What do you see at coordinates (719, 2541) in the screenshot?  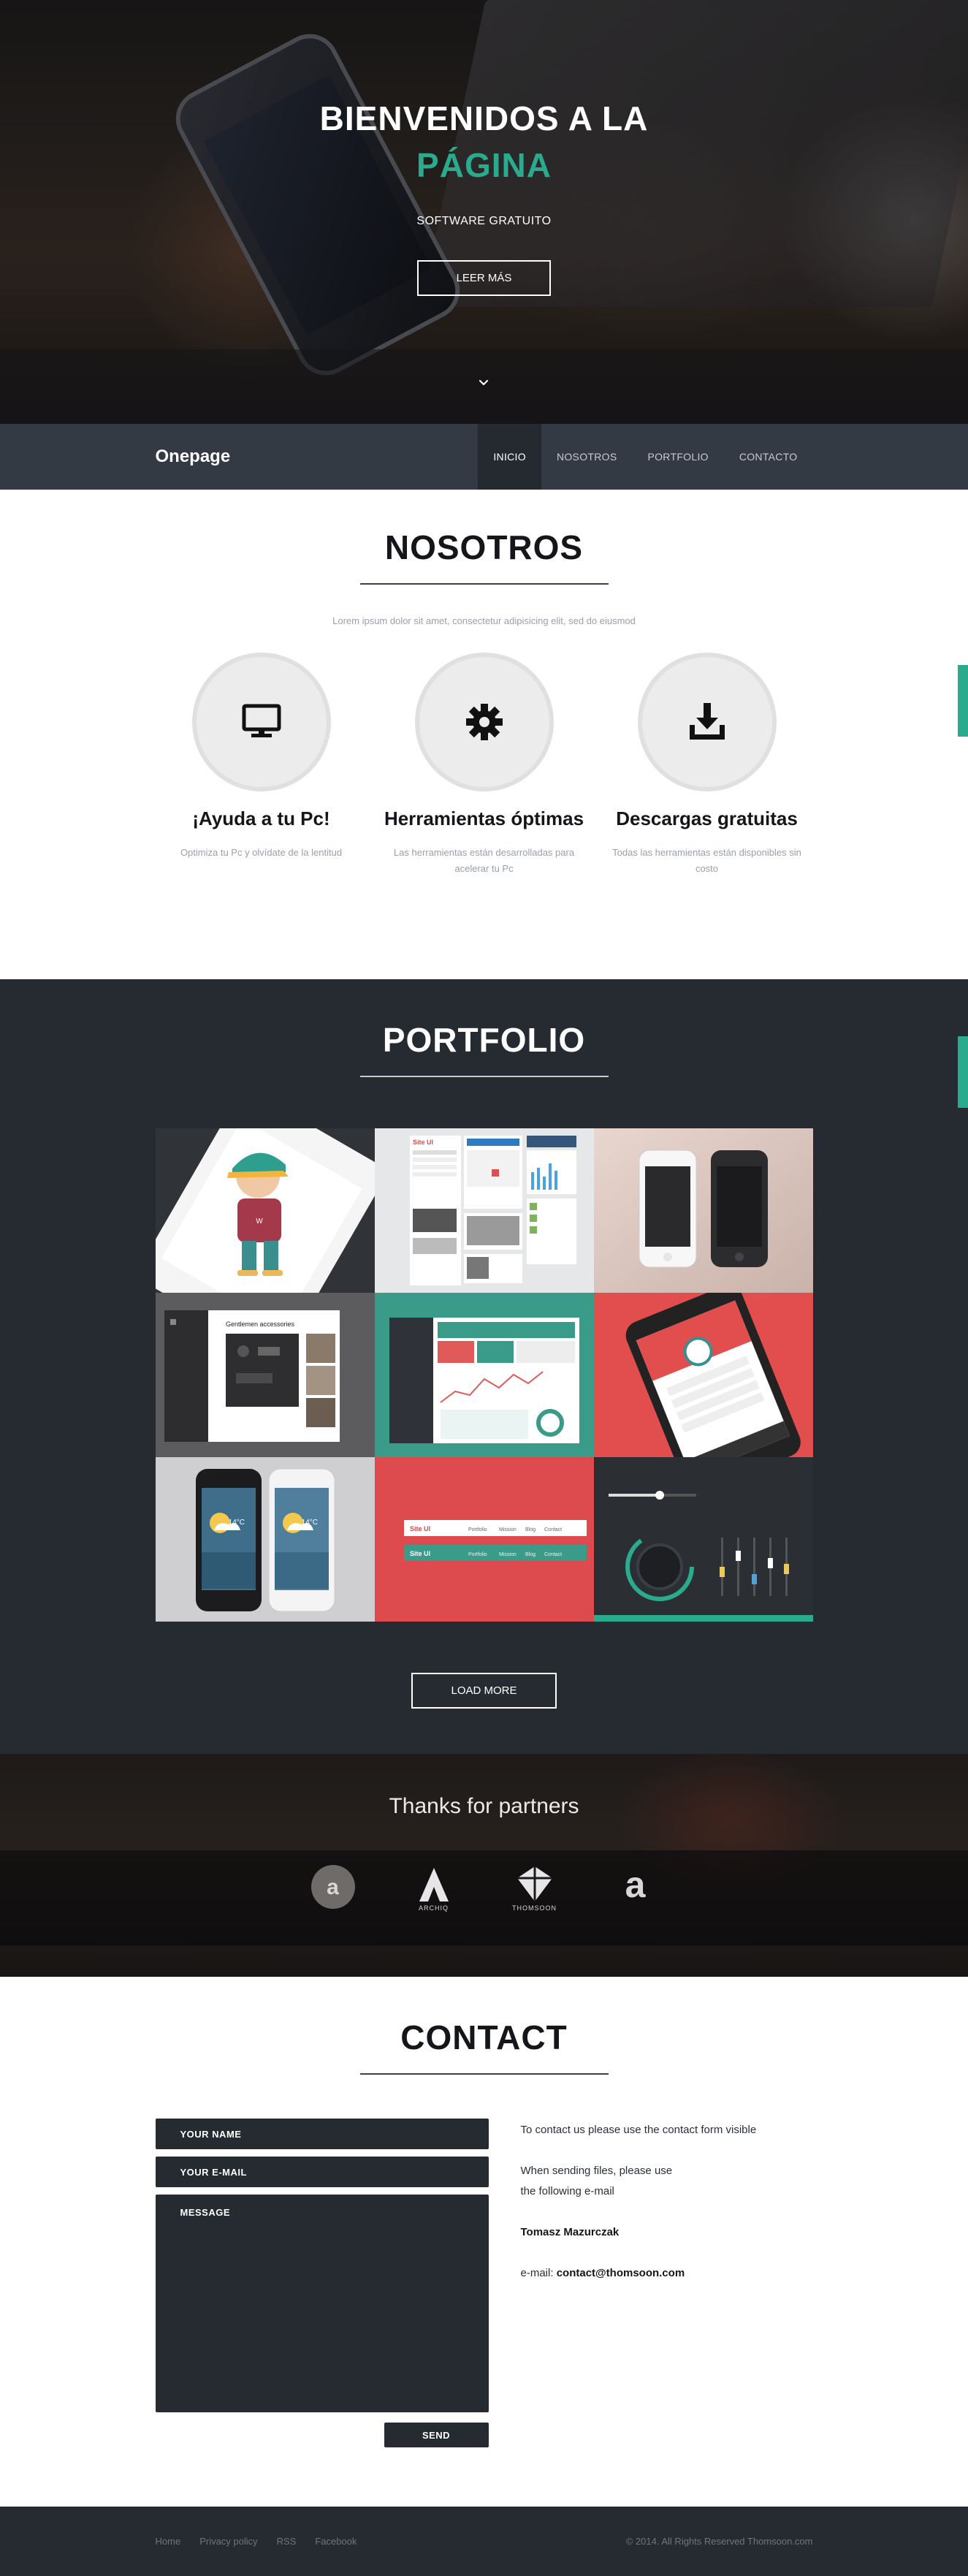 I see `copyright-text: © 2014. All Rights Reserved Thomsoon.com` at bounding box center [719, 2541].